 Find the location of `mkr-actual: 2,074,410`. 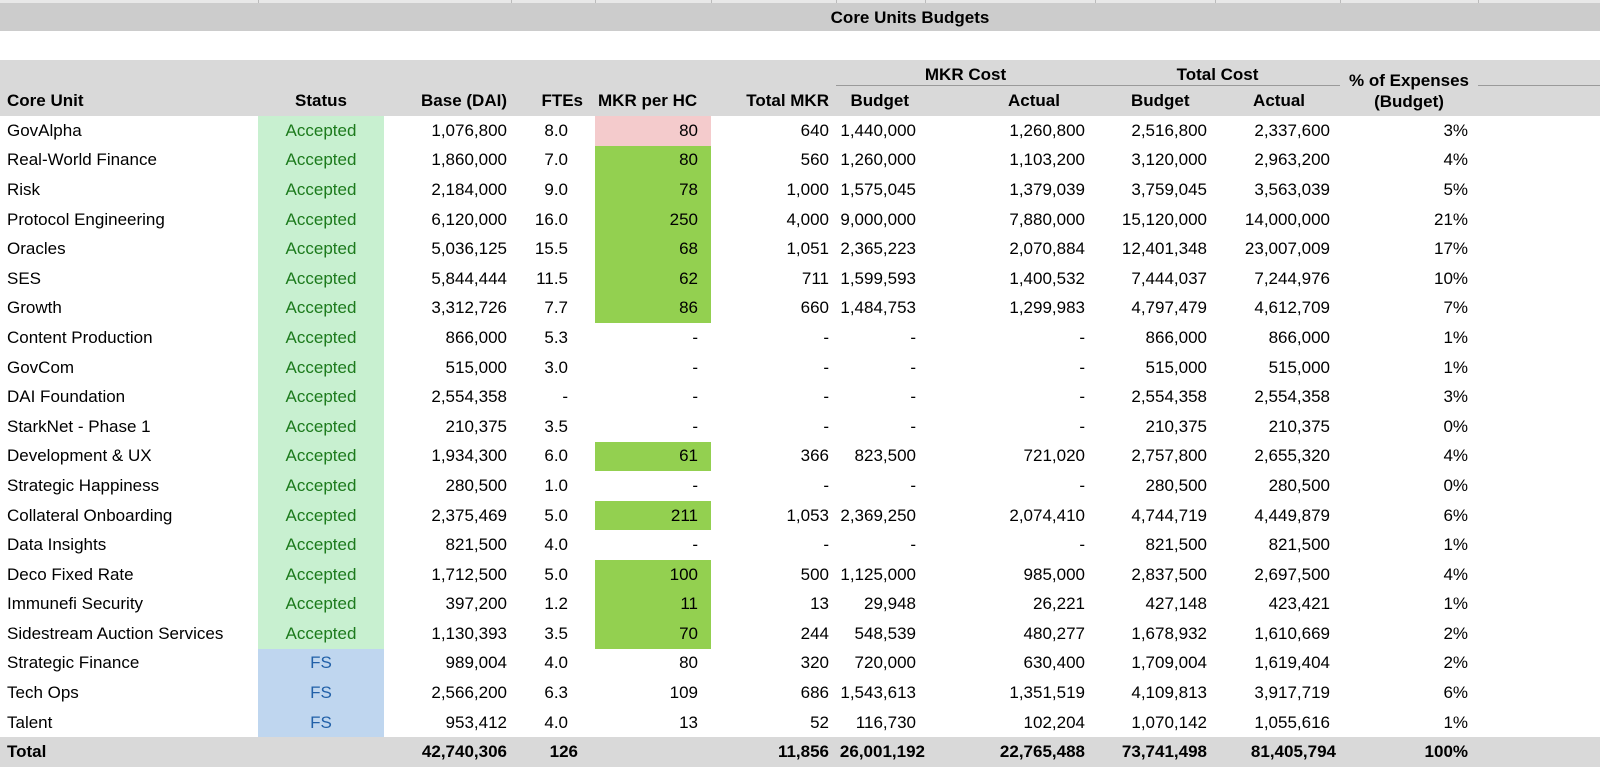

mkr-actual: 2,074,410 is located at coordinates (1010, 516).